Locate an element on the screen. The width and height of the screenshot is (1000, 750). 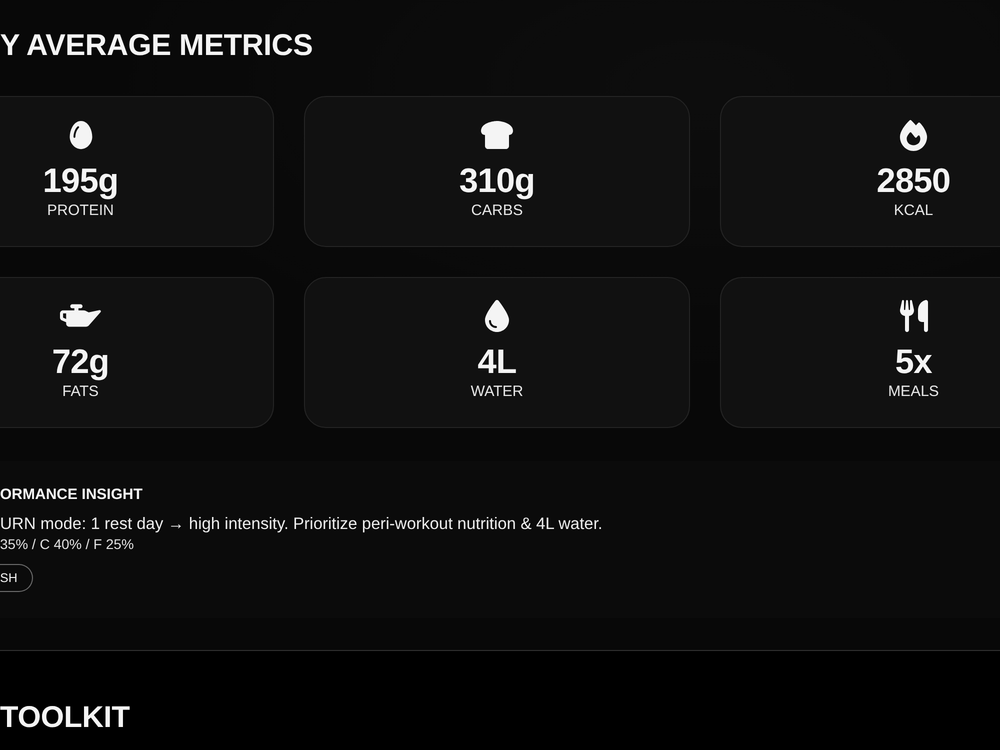
metric-value: 310g is located at coordinates (497, 181).